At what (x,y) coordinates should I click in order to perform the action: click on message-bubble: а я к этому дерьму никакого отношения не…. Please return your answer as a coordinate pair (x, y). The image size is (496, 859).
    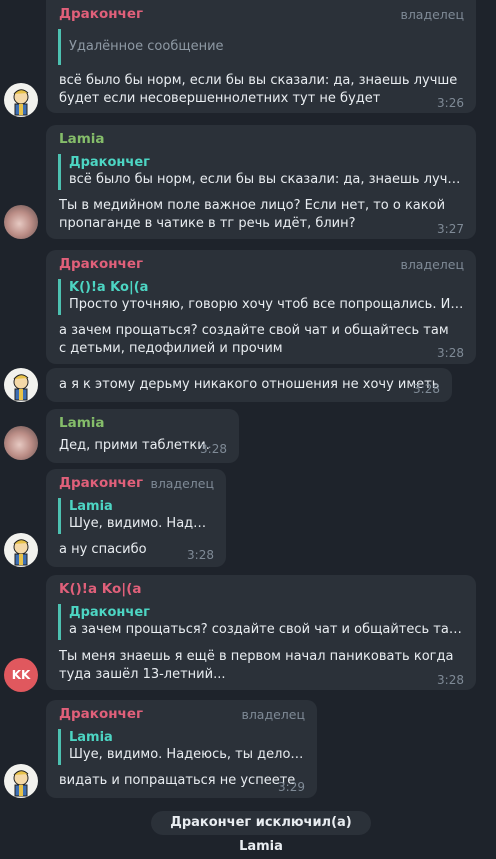
    Looking at the image, I should click on (249, 385).